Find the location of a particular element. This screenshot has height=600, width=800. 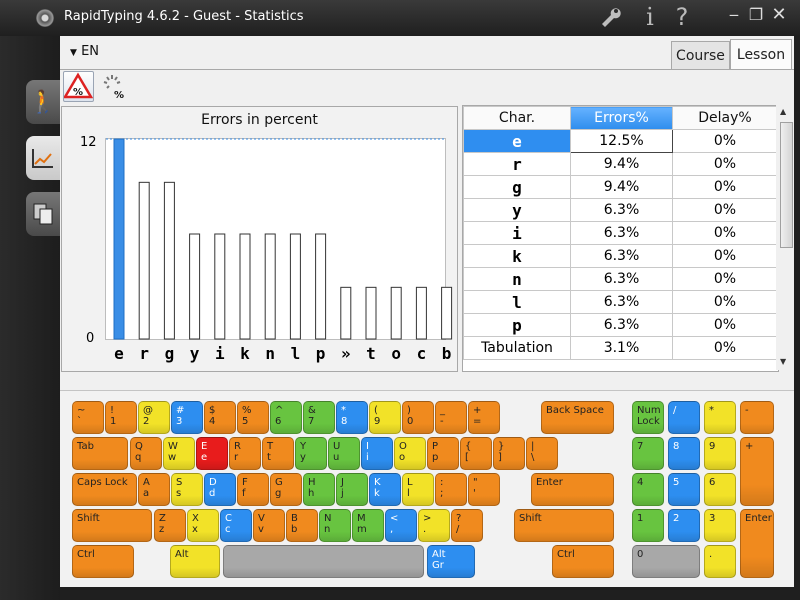

char-cell: n is located at coordinates (517, 279).